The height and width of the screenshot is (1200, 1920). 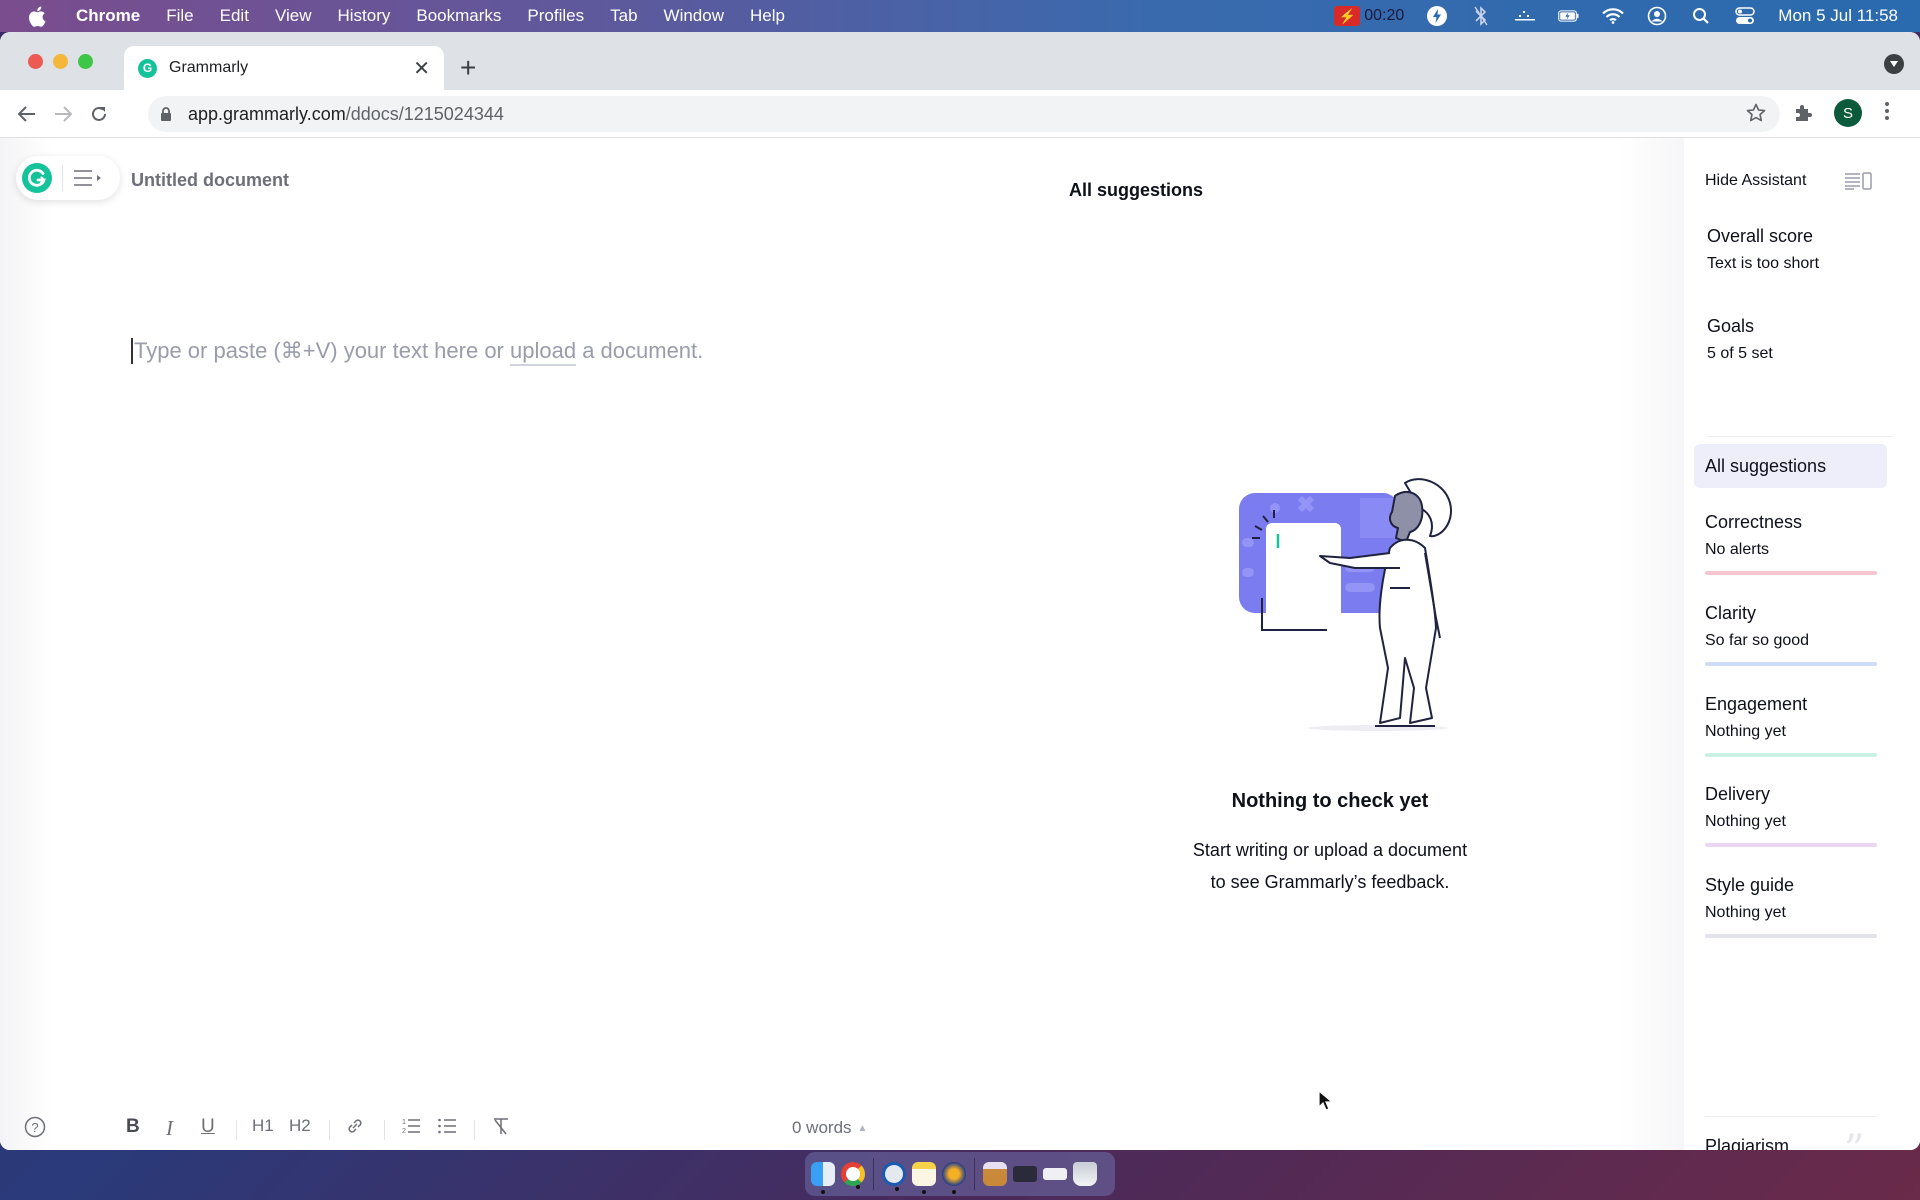 I want to click on dock-notes, so click(x=924, y=1178).